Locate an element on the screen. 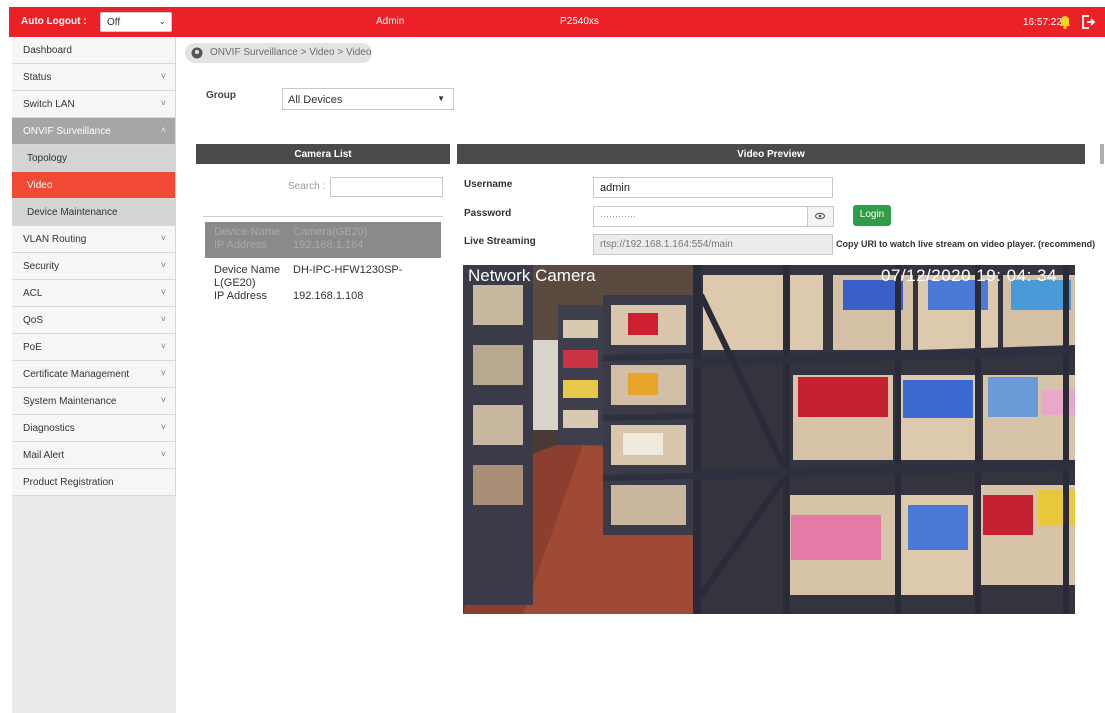 The image size is (1105, 713). sidebar-item-security: Security ˅ is located at coordinates (93, 266).